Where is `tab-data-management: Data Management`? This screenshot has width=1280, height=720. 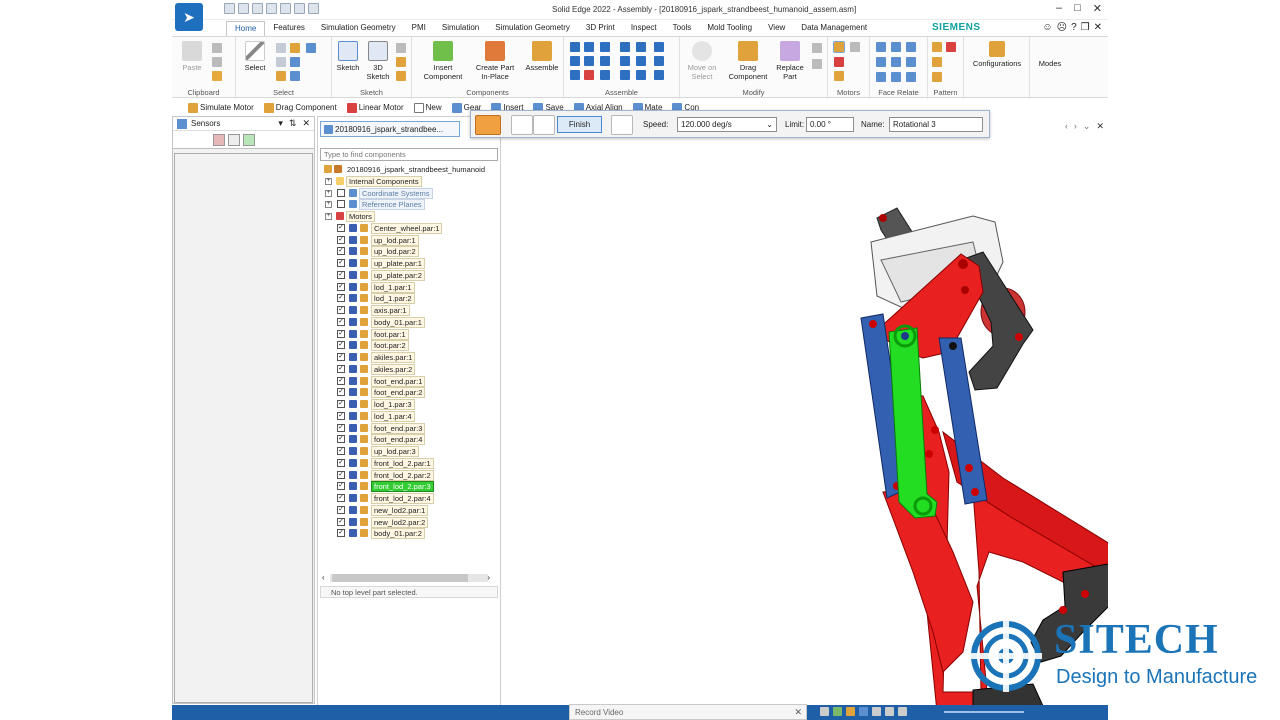 tab-data-management: Data Management is located at coordinates (834, 28).